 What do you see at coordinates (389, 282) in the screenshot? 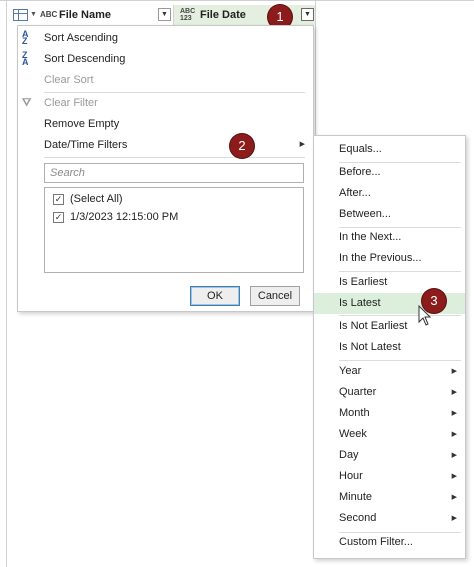
I see `submenu-item-is-earliest: Is Earliest` at bounding box center [389, 282].